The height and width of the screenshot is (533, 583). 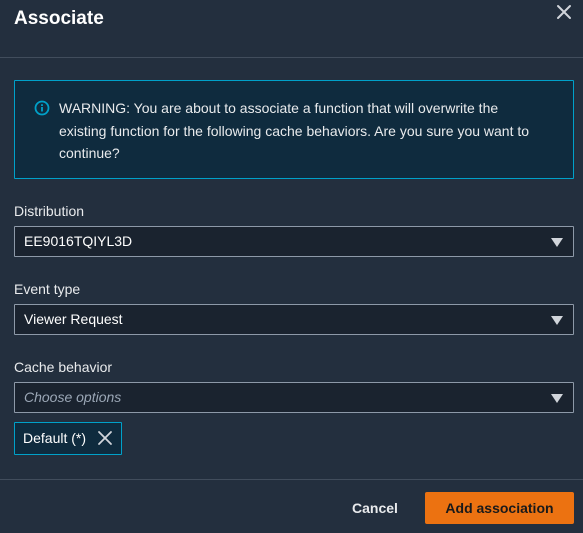 I want to click on warning-line: continue?, so click(x=89, y=153).